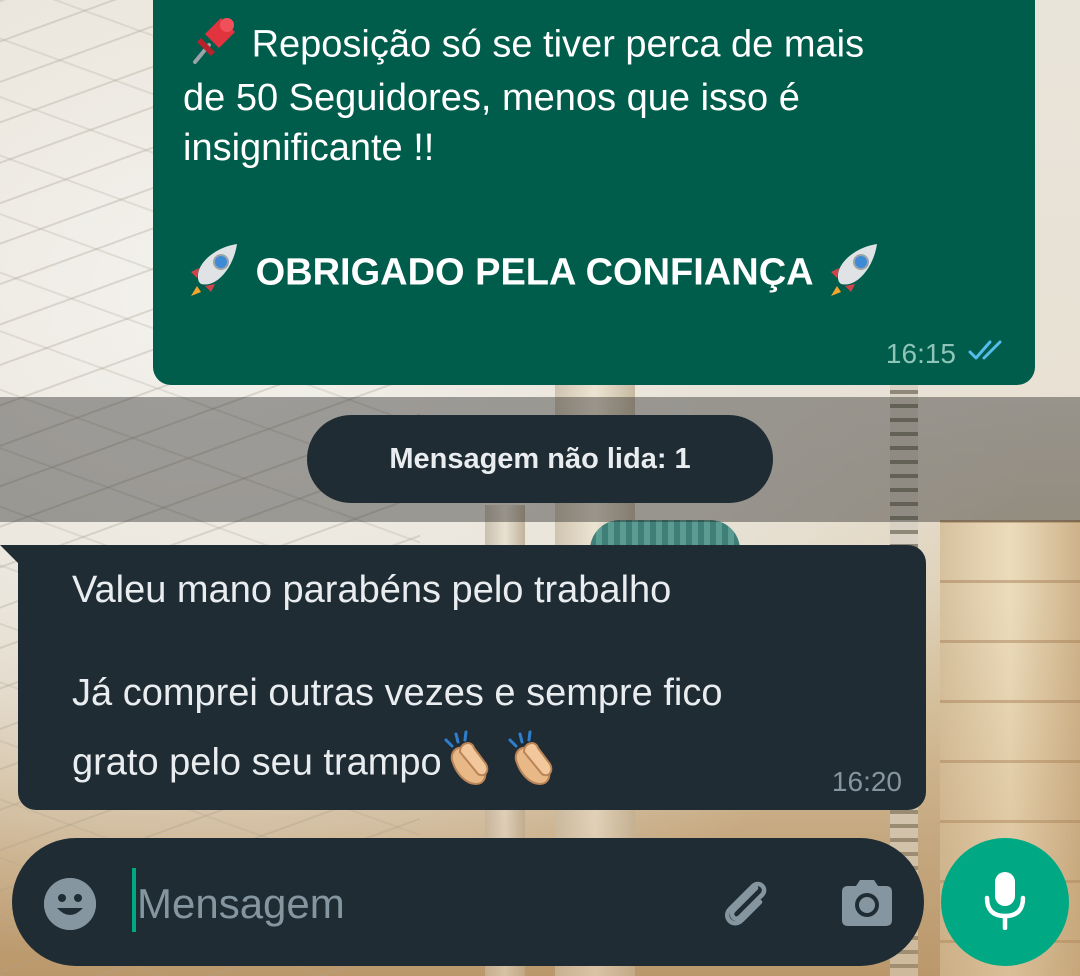 The height and width of the screenshot is (976, 1080). I want to click on message-line: grato pelo seu trampo, so click(321, 764).